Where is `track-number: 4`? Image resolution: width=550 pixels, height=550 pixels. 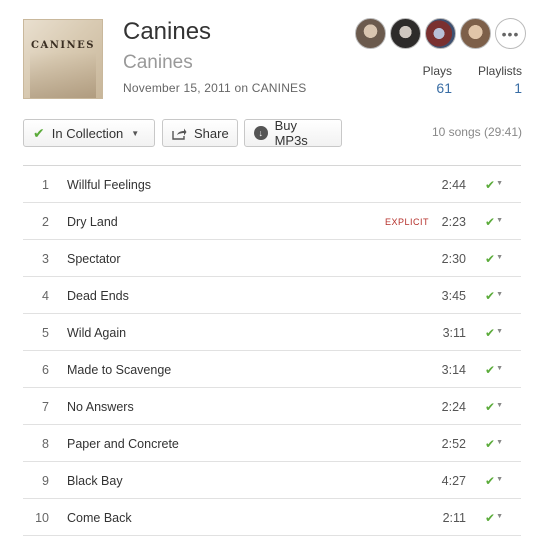 track-number: 4 is located at coordinates (45, 296).